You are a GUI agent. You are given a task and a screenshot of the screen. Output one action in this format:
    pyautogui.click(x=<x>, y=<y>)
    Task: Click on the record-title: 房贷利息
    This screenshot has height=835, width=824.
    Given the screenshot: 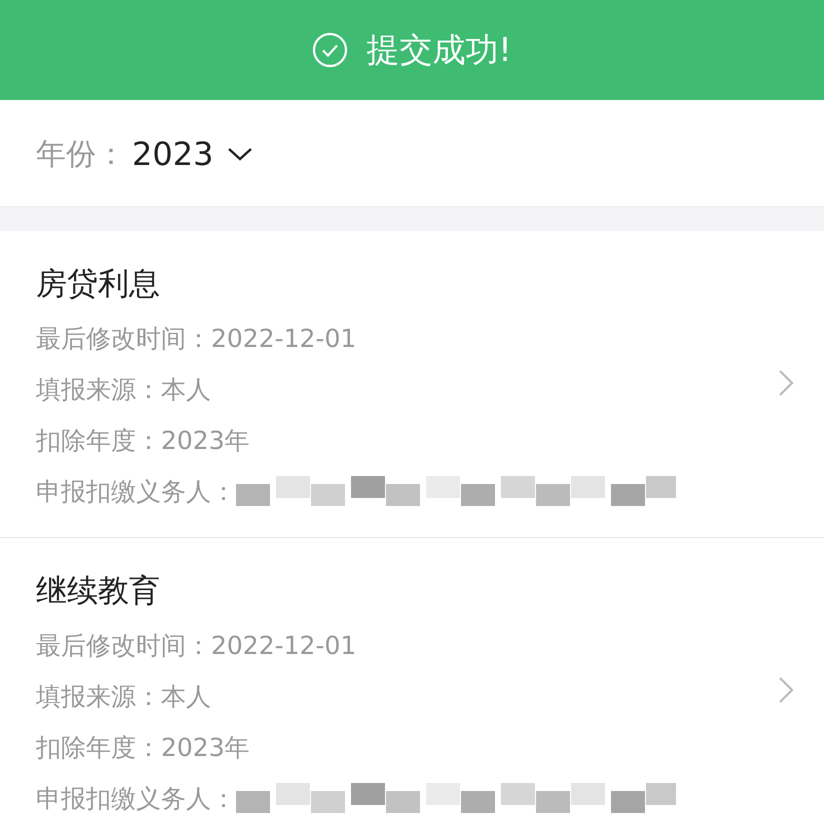 What is the action you would take?
    pyautogui.click(x=98, y=284)
    